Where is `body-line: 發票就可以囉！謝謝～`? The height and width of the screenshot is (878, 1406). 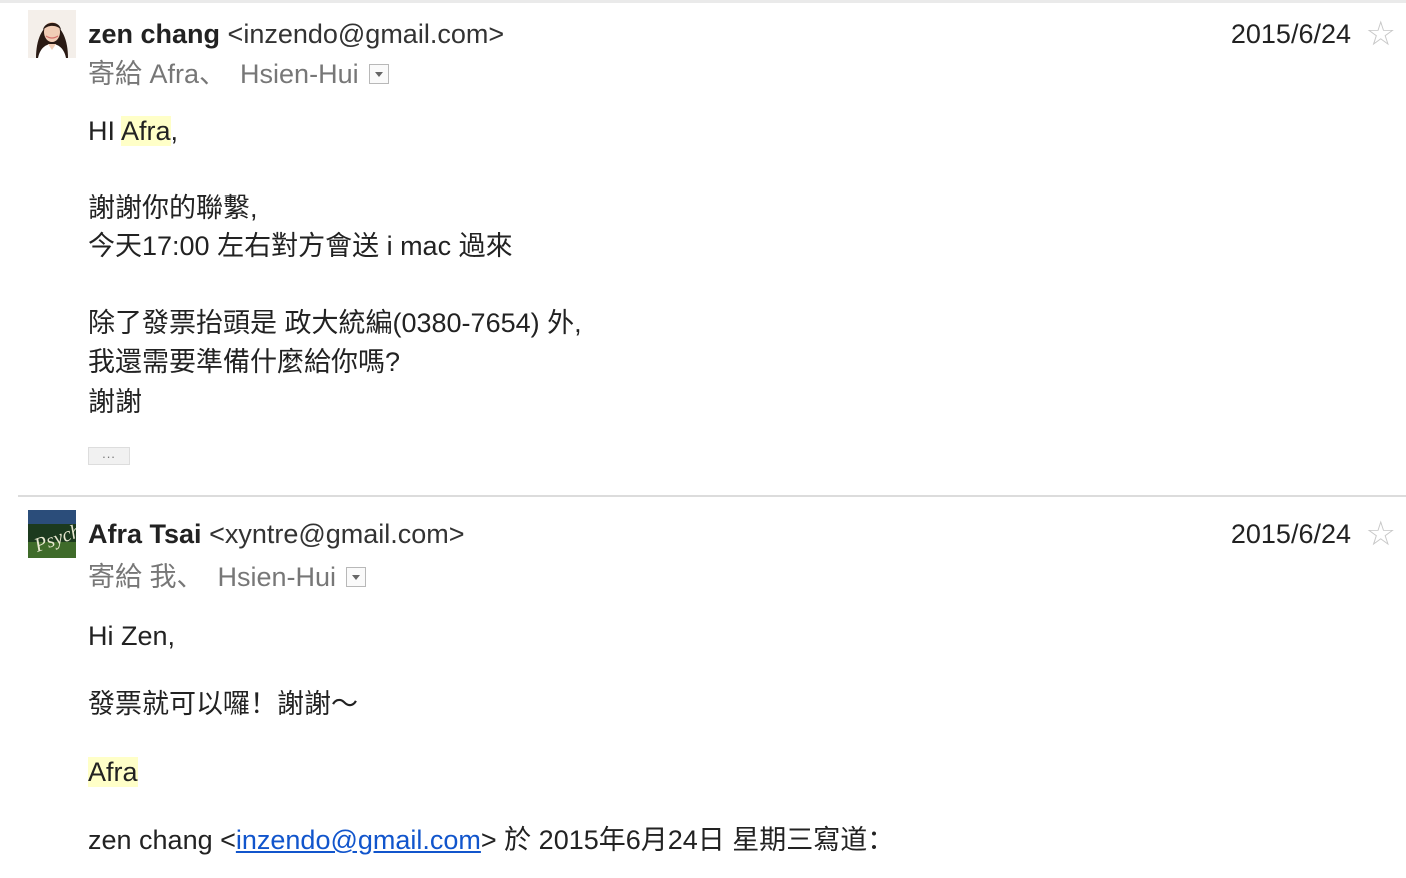
body-line: 發票就可以囉！謝謝～ is located at coordinates (223, 704).